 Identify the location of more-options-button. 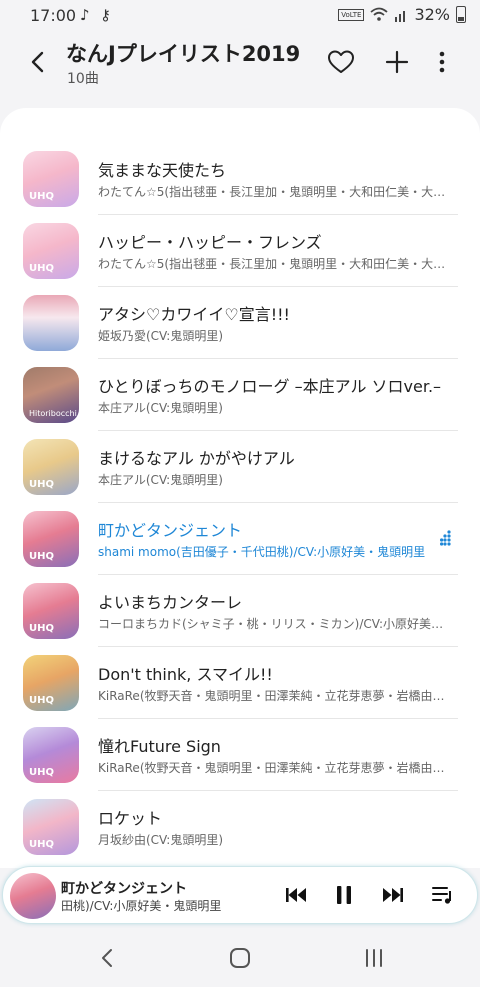
(442, 62).